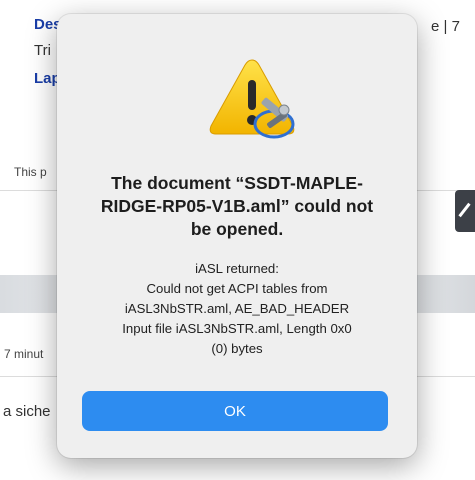 The width and height of the screenshot is (475, 480). What do you see at coordinates (237, 183) in the screenshot?
I see `dialog-title-line: The document “SSDT-MAPLE-` at bounding box center [237, 183].